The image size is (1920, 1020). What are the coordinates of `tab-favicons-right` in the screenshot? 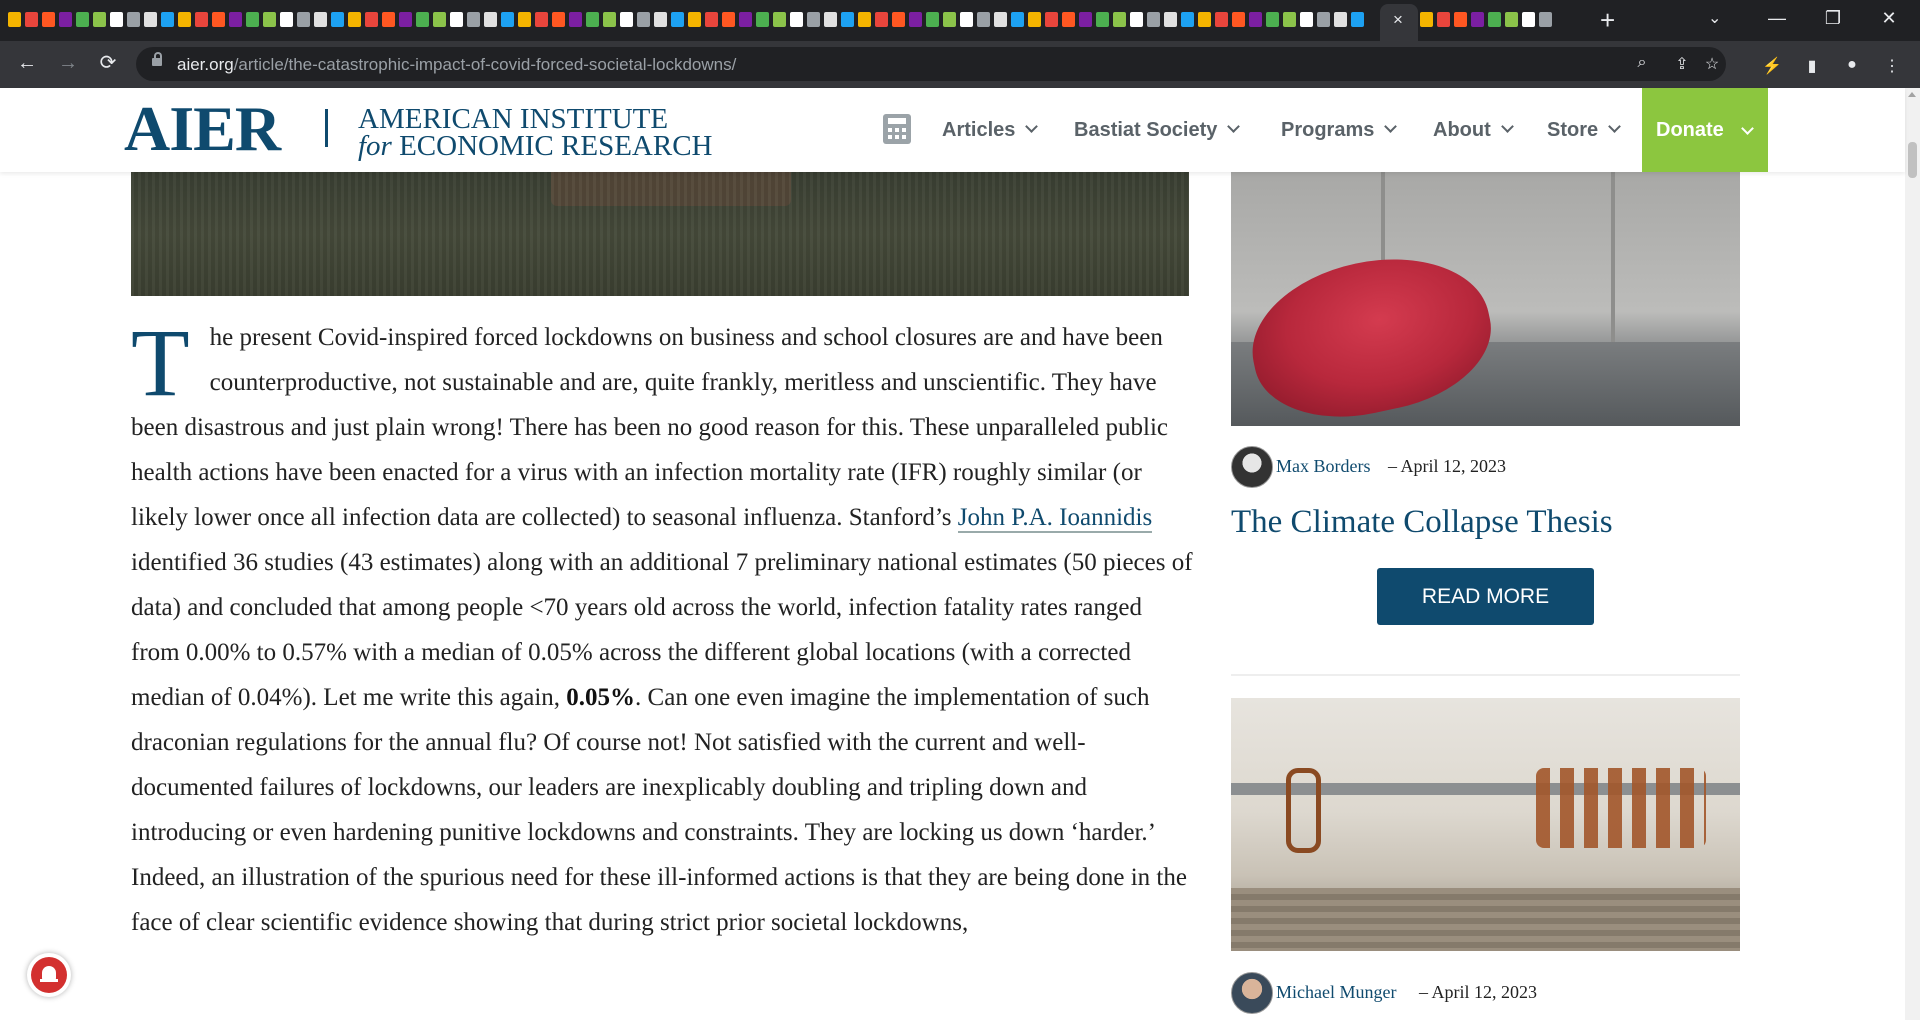 It's located at (1488, 20).